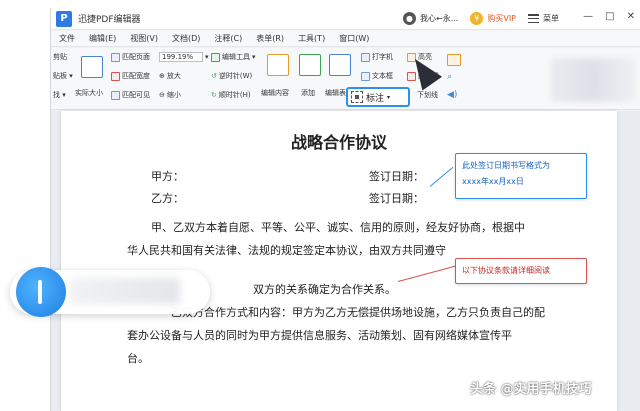 The width and height of the screenshot is (640, 411). What do you see at coordinates (233, 57) in the screenshot?
I see `edit-tool-button: 编辑工具 ▾` at bounding box center [233, 57].